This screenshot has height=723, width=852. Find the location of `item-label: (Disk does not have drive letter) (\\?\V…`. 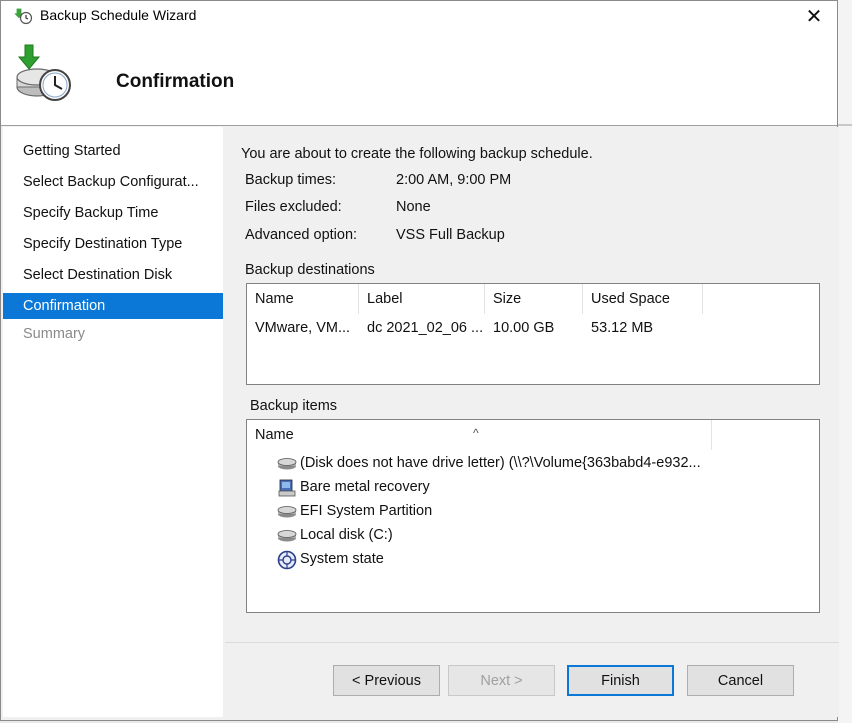

item-label: (Disk does not have drive letter) (\\?\V… is located at coordinates (500, 463).